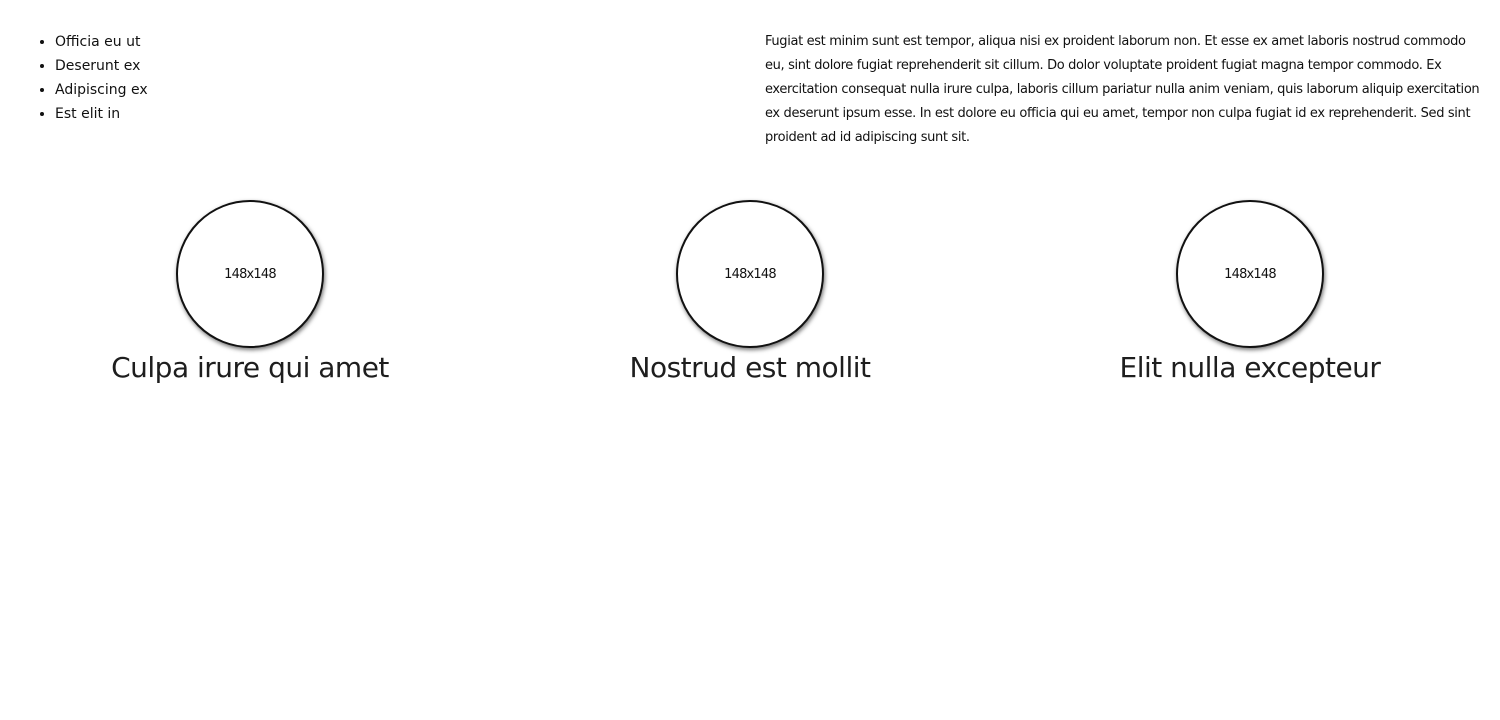 The image size is (1500, 720). What do you see at coordinates (250, 367) in the screenshot?
I see `card-title: Culpa irure qui amet` at bounding box center [250, 367].